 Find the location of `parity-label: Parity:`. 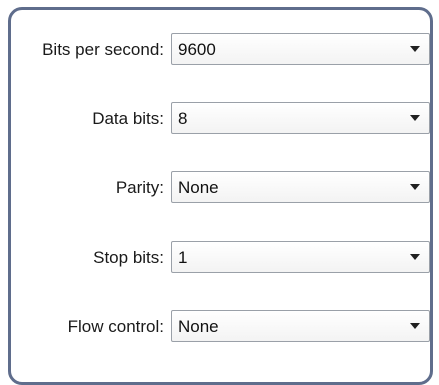

parity-label: Parity: is located at coordinates (139, 187).